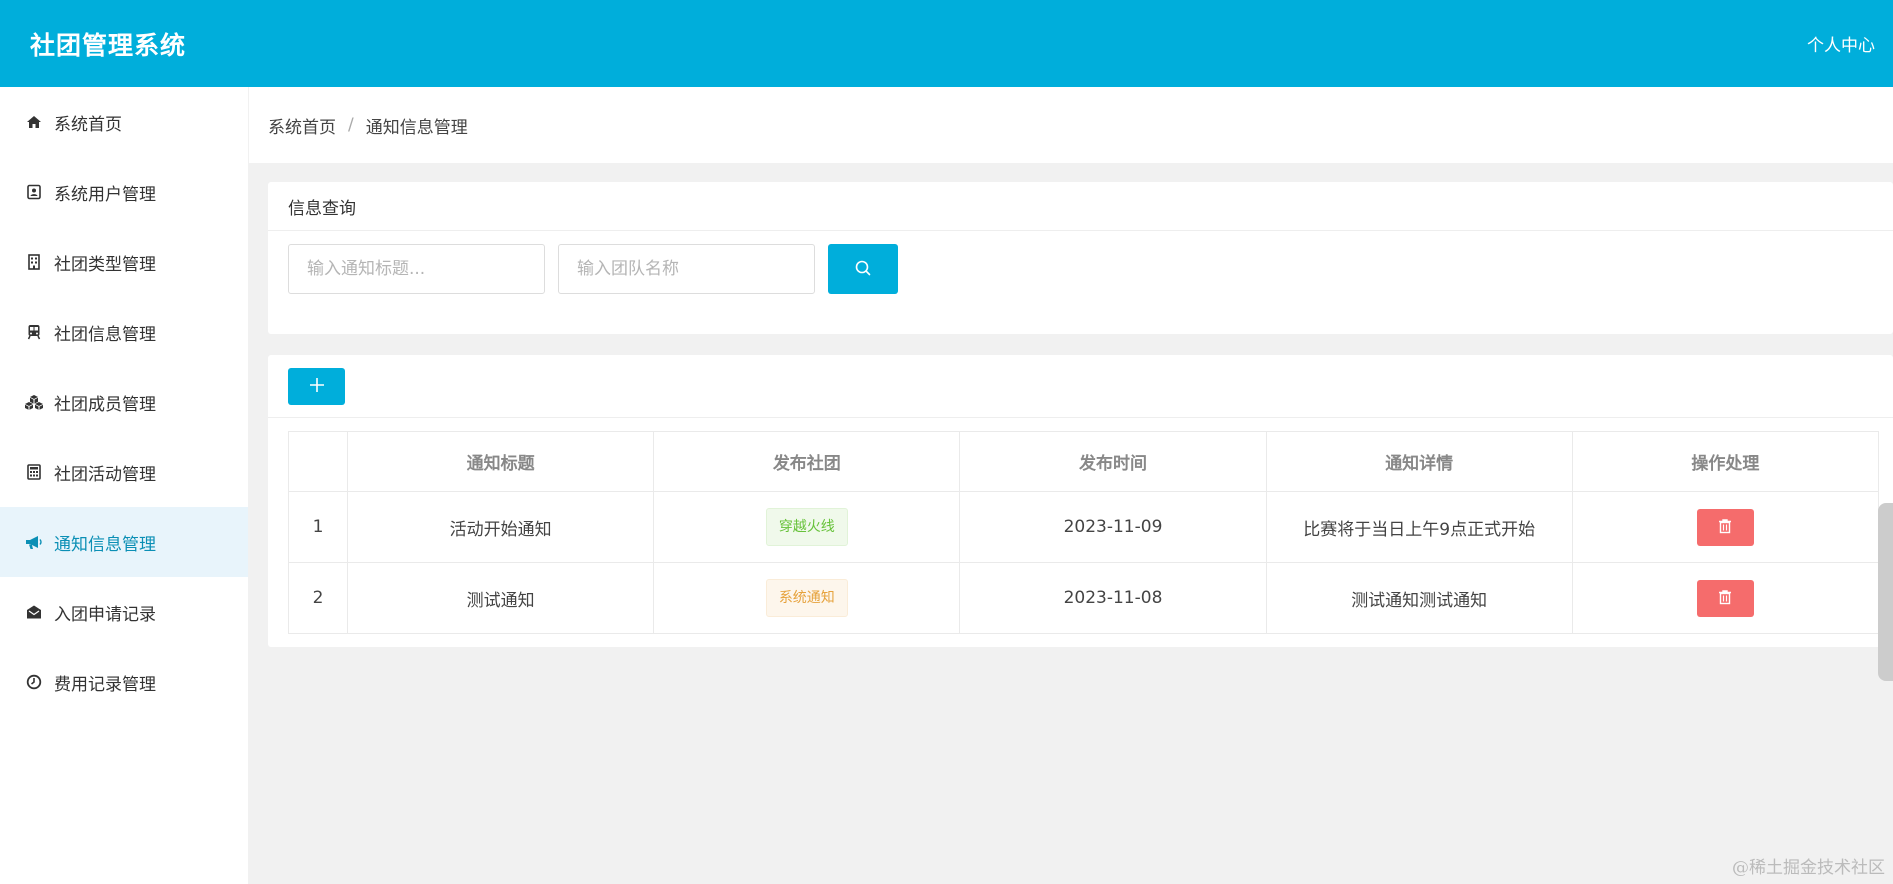 The image size is (1893, 884). I want to click on sidebar-item-club-activities: 社团活动管理, so click(124, 472).